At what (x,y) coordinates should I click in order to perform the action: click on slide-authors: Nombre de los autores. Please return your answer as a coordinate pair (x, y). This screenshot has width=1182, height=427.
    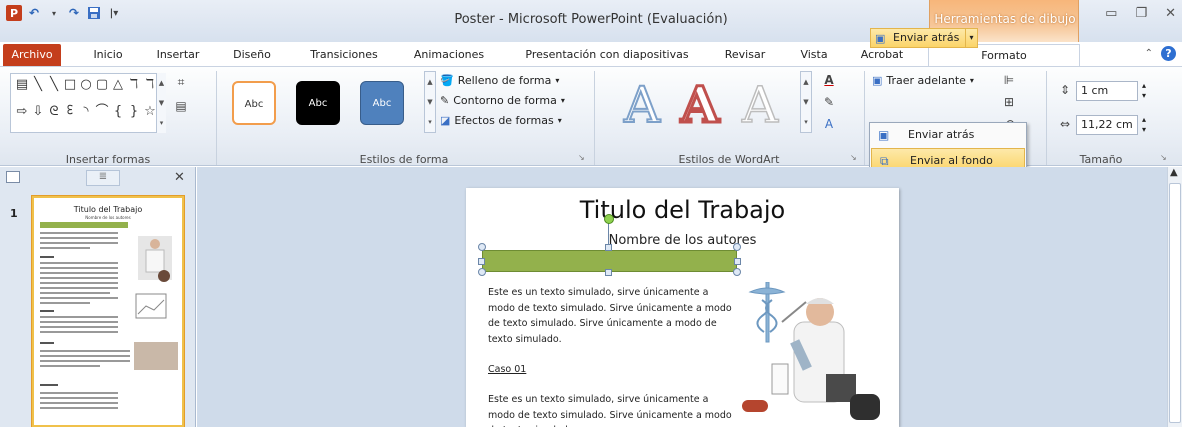
    Looking at the image, I should click on (682, 240).